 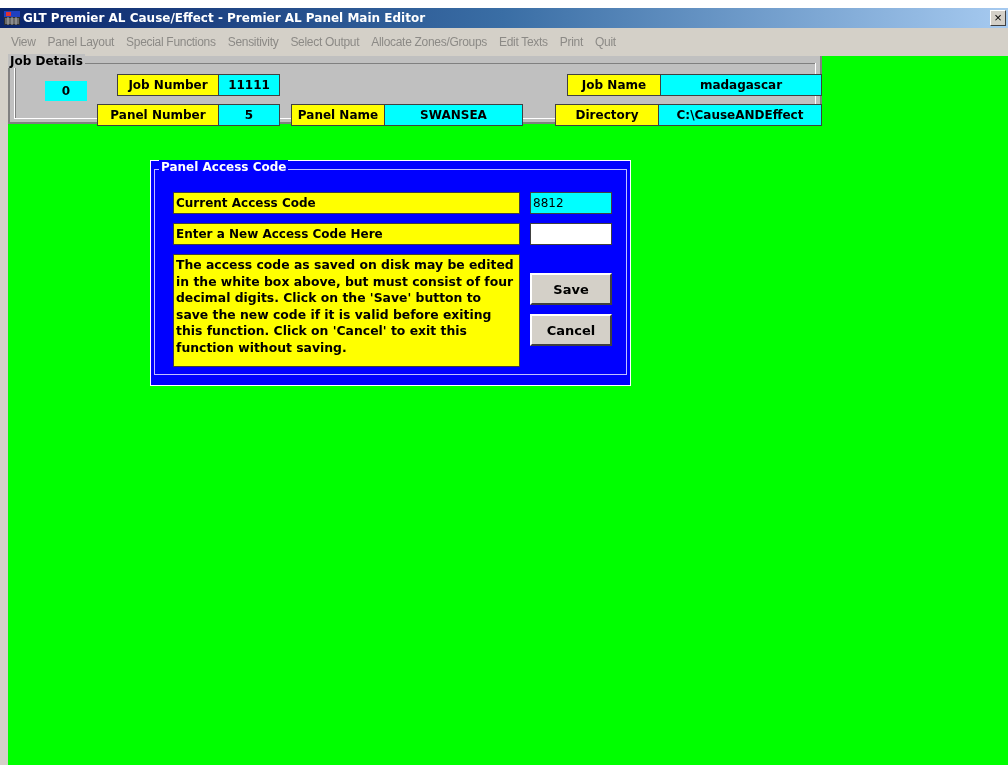 I want to click on field-label: Enter a New Access Code Here, so click(x=346, y=234).